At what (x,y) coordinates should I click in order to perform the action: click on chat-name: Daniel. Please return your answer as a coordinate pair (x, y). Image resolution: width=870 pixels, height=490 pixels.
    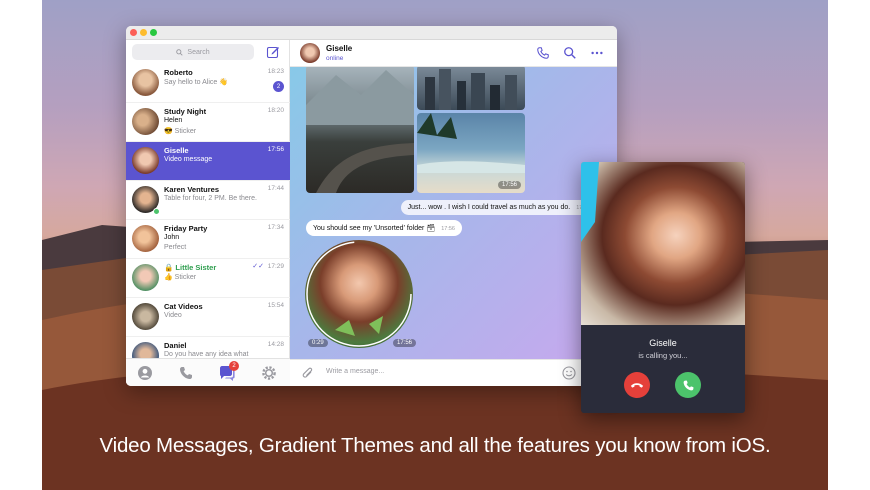
    Looking at the image, I should click on (175, 345).